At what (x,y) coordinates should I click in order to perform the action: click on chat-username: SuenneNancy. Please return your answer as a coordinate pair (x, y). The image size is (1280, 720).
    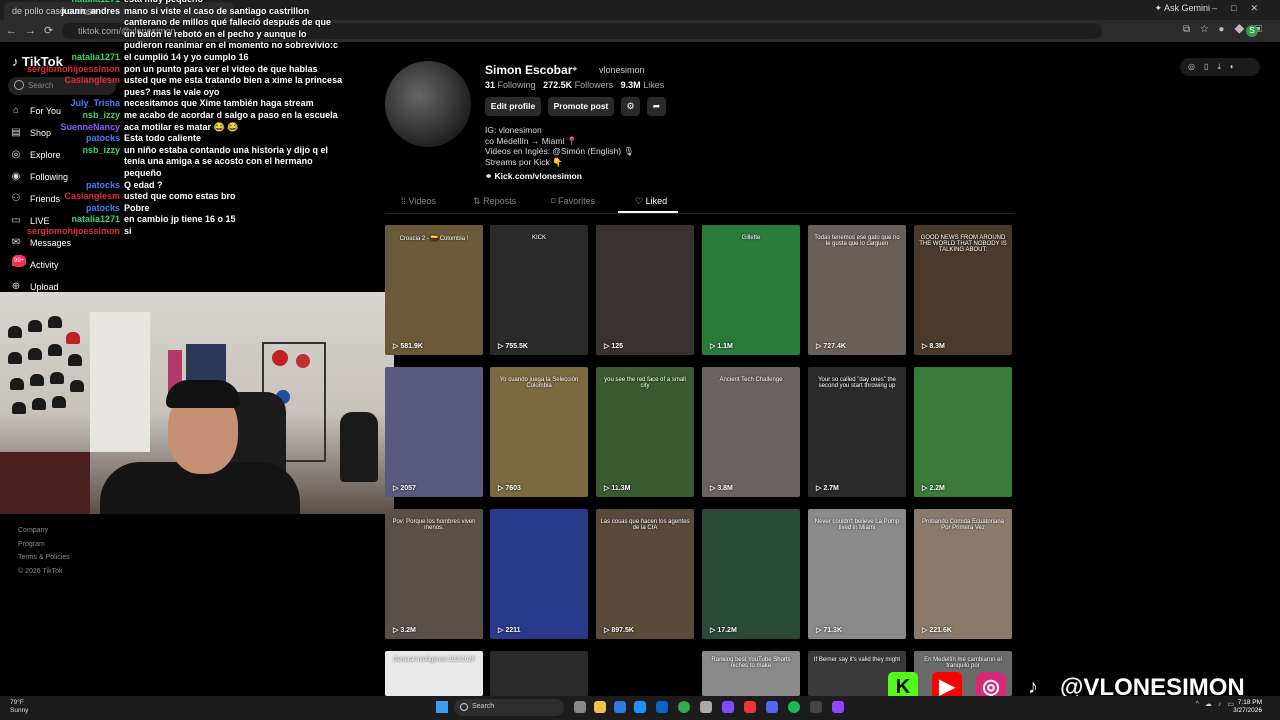
    Looking at the image, I should click on (90, 127).